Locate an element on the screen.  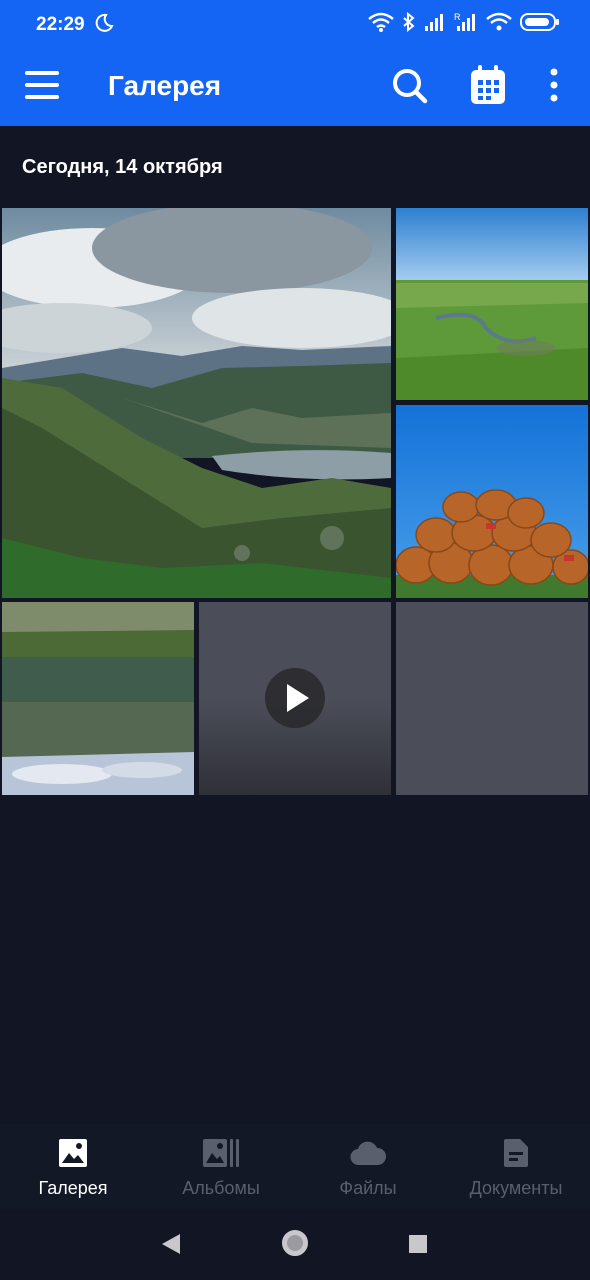
search-button is located at coordinates (410, 86).